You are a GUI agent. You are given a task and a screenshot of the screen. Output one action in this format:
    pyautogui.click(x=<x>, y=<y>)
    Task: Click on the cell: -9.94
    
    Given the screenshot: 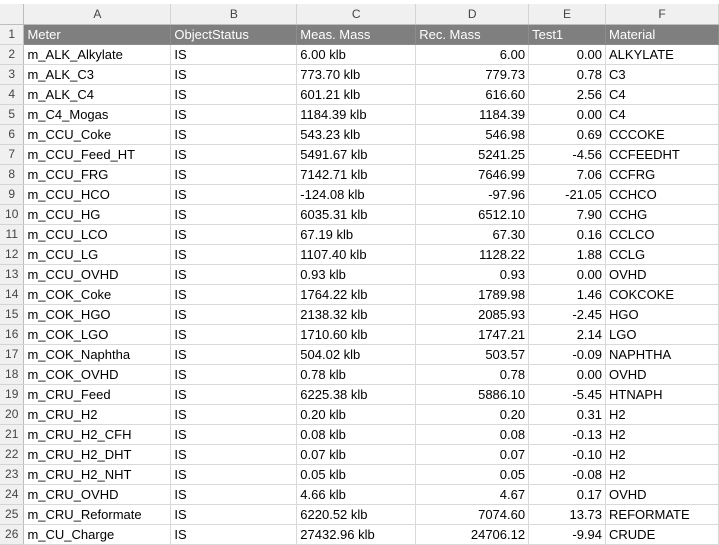 What is the action you would take?
    pyautogui.click(x=567, y=534)
    